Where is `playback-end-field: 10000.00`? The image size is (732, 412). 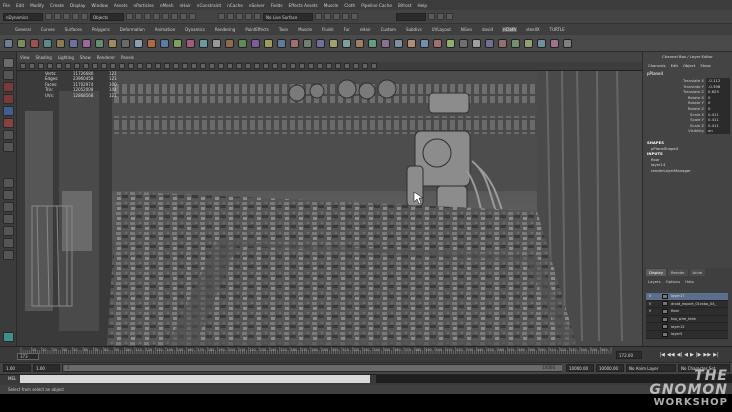 playback-end-field: 10000.00 is located at coordinates (580, 368).